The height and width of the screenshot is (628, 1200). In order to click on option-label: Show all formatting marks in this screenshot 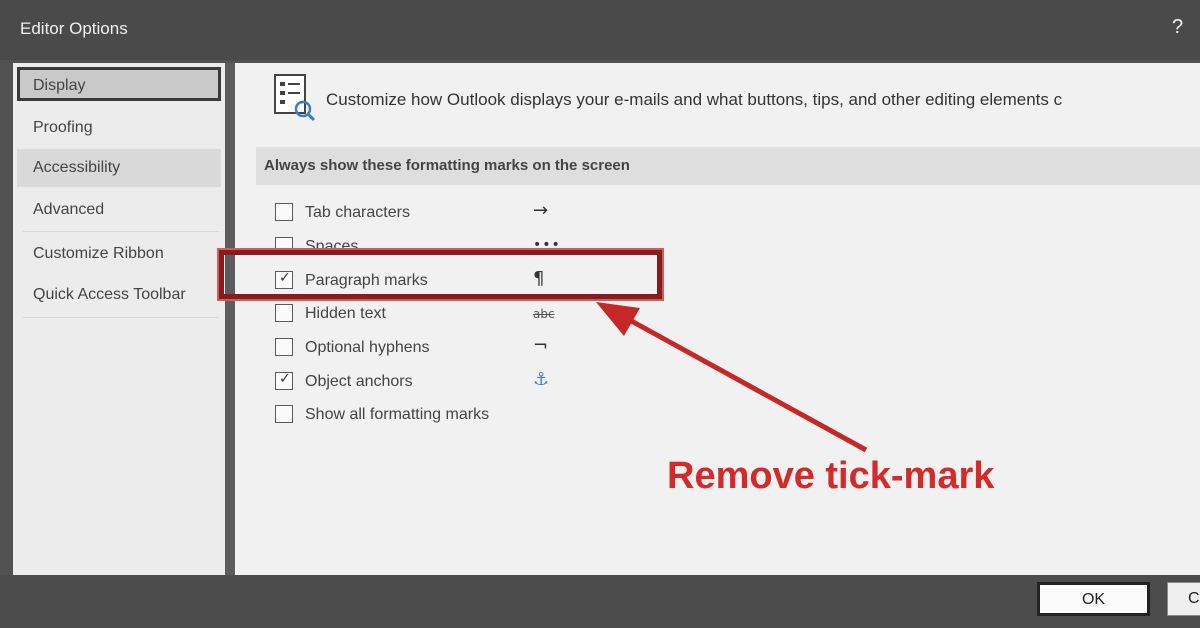, I will do `click(397, 414)`.